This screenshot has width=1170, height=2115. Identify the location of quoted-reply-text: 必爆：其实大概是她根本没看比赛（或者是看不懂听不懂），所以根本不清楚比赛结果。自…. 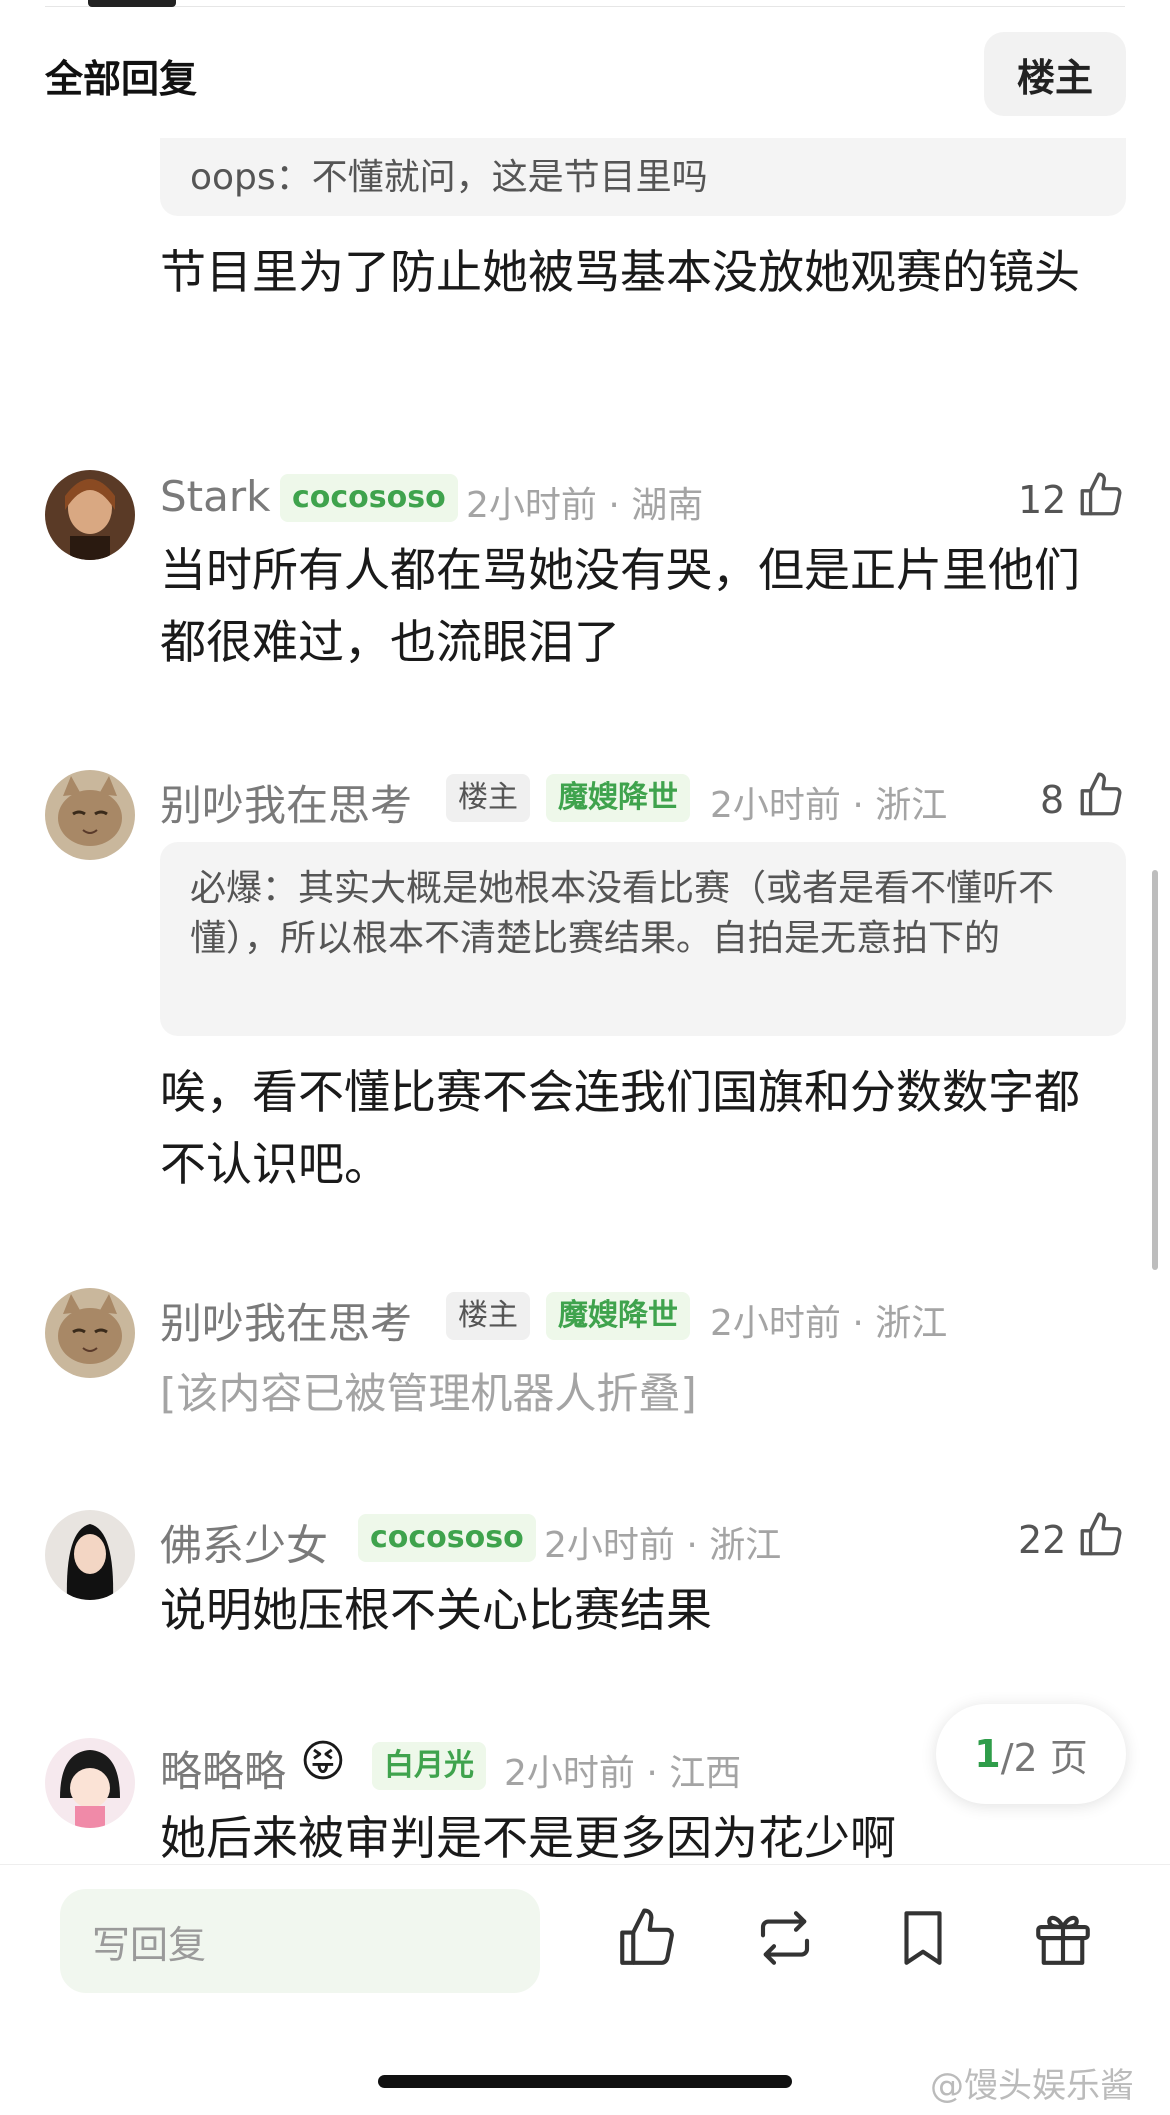
(622, 913).